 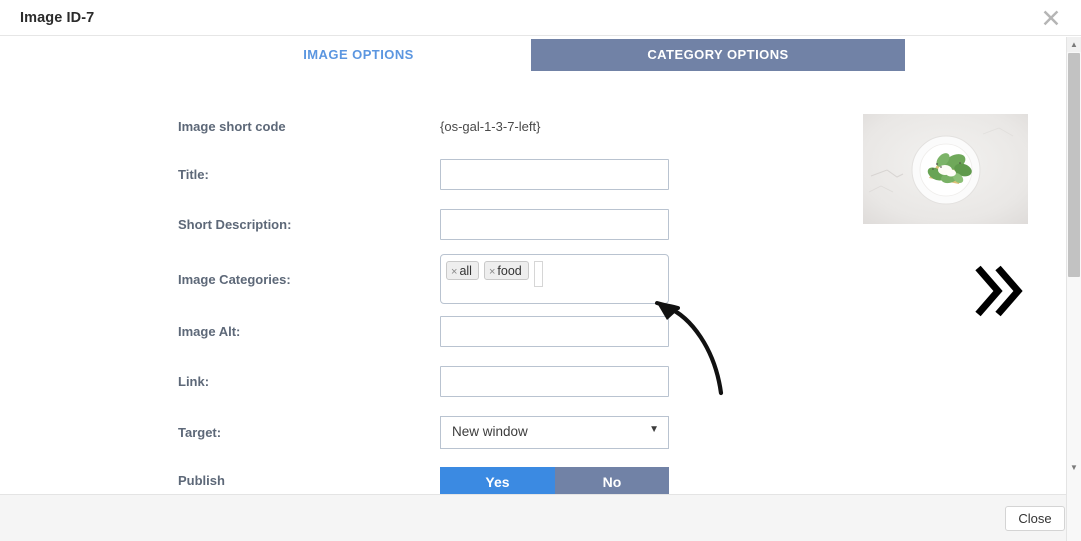 What do you see at coordinates (232, 126) in the screenshot?
I see `label-image-short-code: Image short code` at bounding box center [232, 126].